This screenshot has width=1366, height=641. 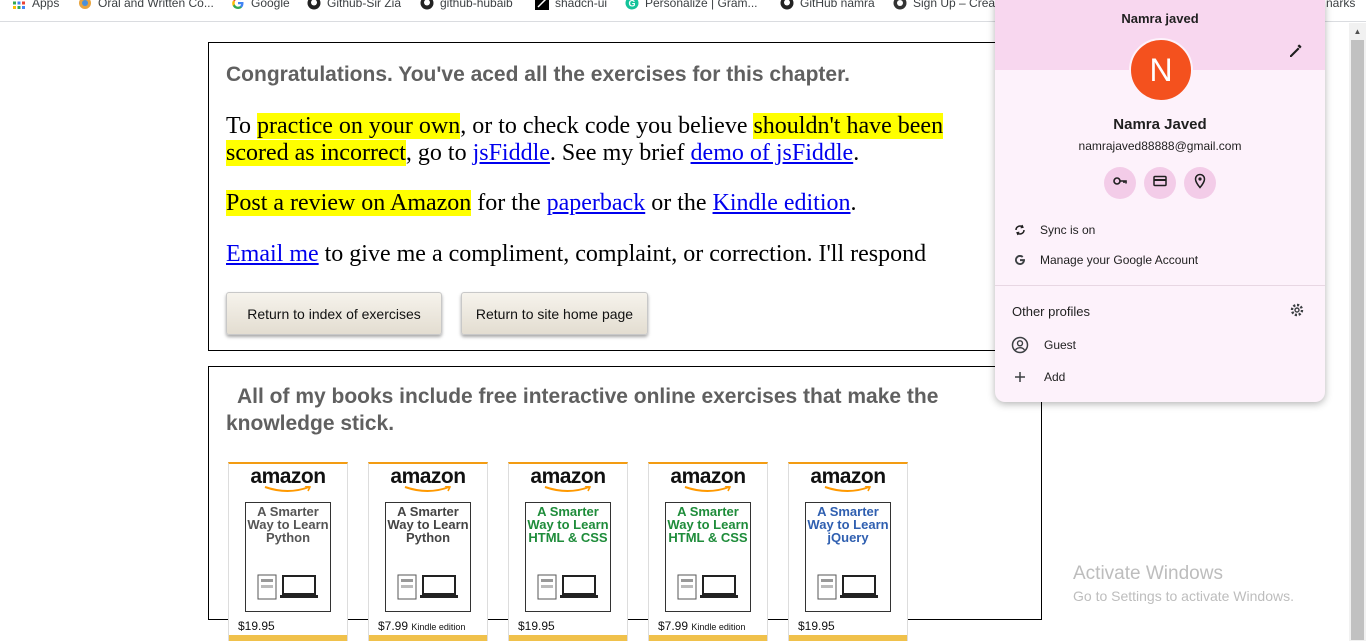 I want to click on text: To, so click(x=241, y=126).